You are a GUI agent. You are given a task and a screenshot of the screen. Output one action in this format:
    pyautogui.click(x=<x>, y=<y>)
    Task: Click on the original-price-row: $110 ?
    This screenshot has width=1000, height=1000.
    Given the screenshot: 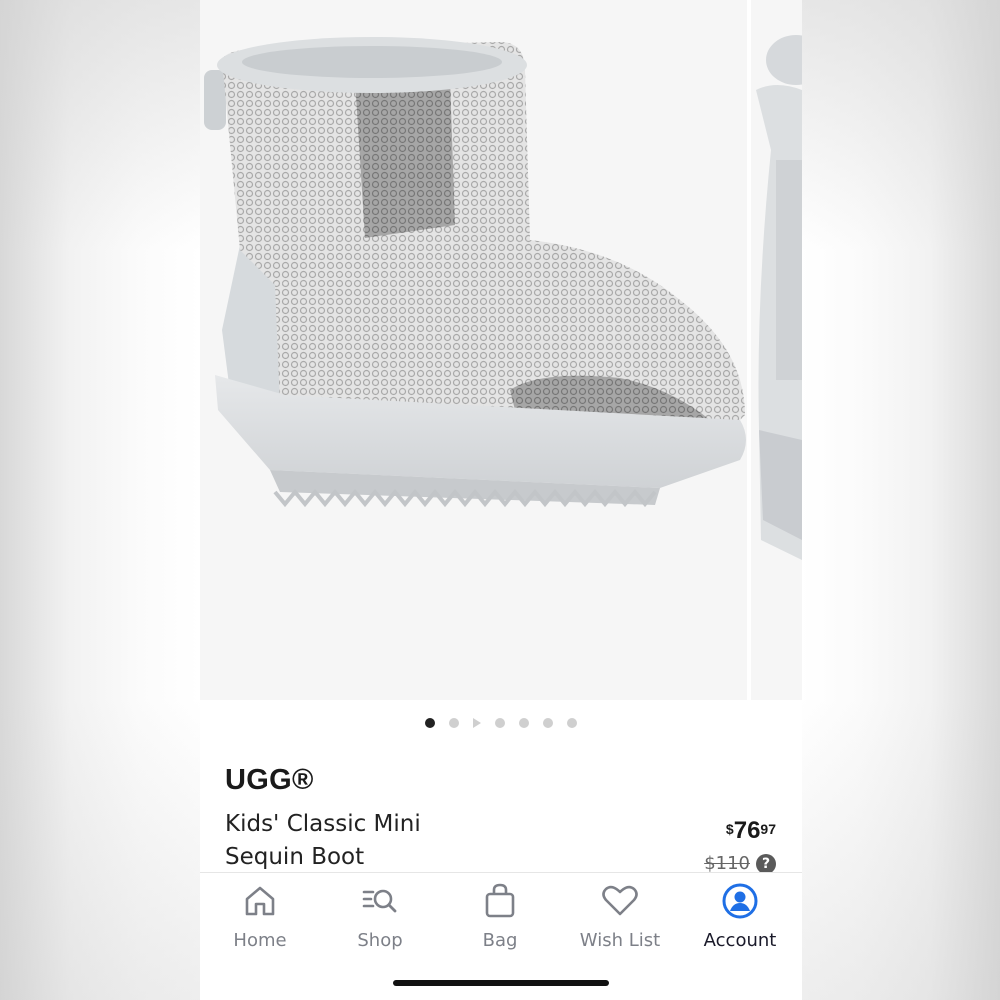 What is the action you would take?
    pyautogui.click(x=740, y=863)
    